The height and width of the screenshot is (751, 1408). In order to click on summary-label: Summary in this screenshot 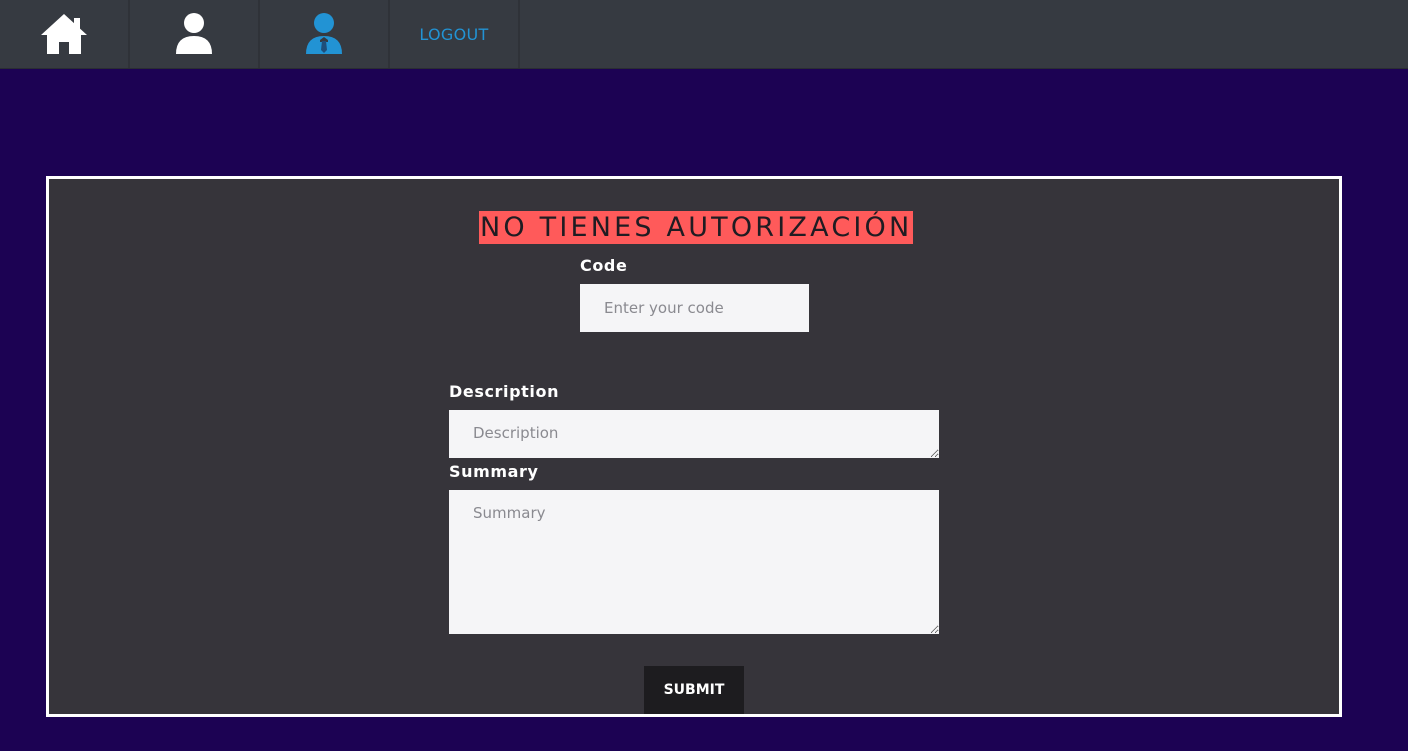, I will do `click(494, 471)`.